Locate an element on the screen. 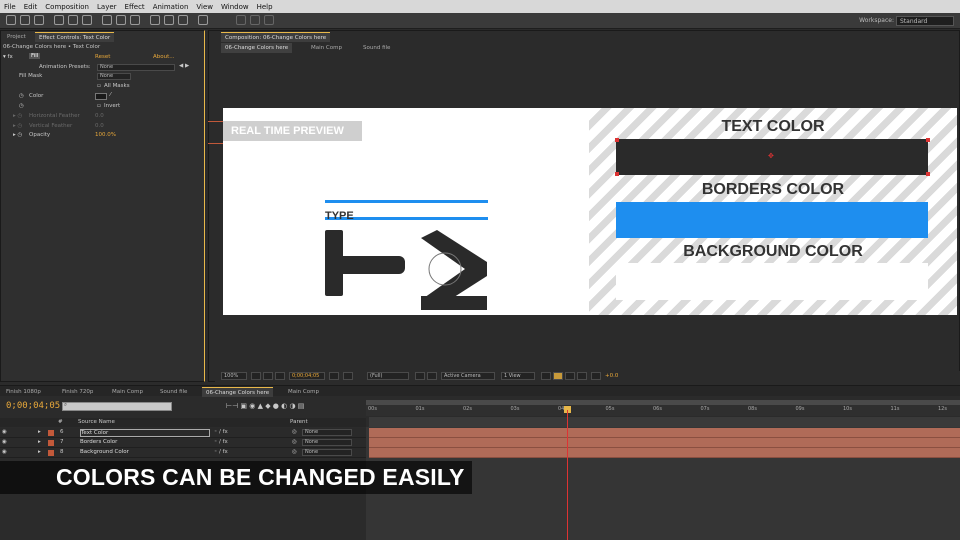  menu-item-effect: Effect is located at coordinates (135, 7).